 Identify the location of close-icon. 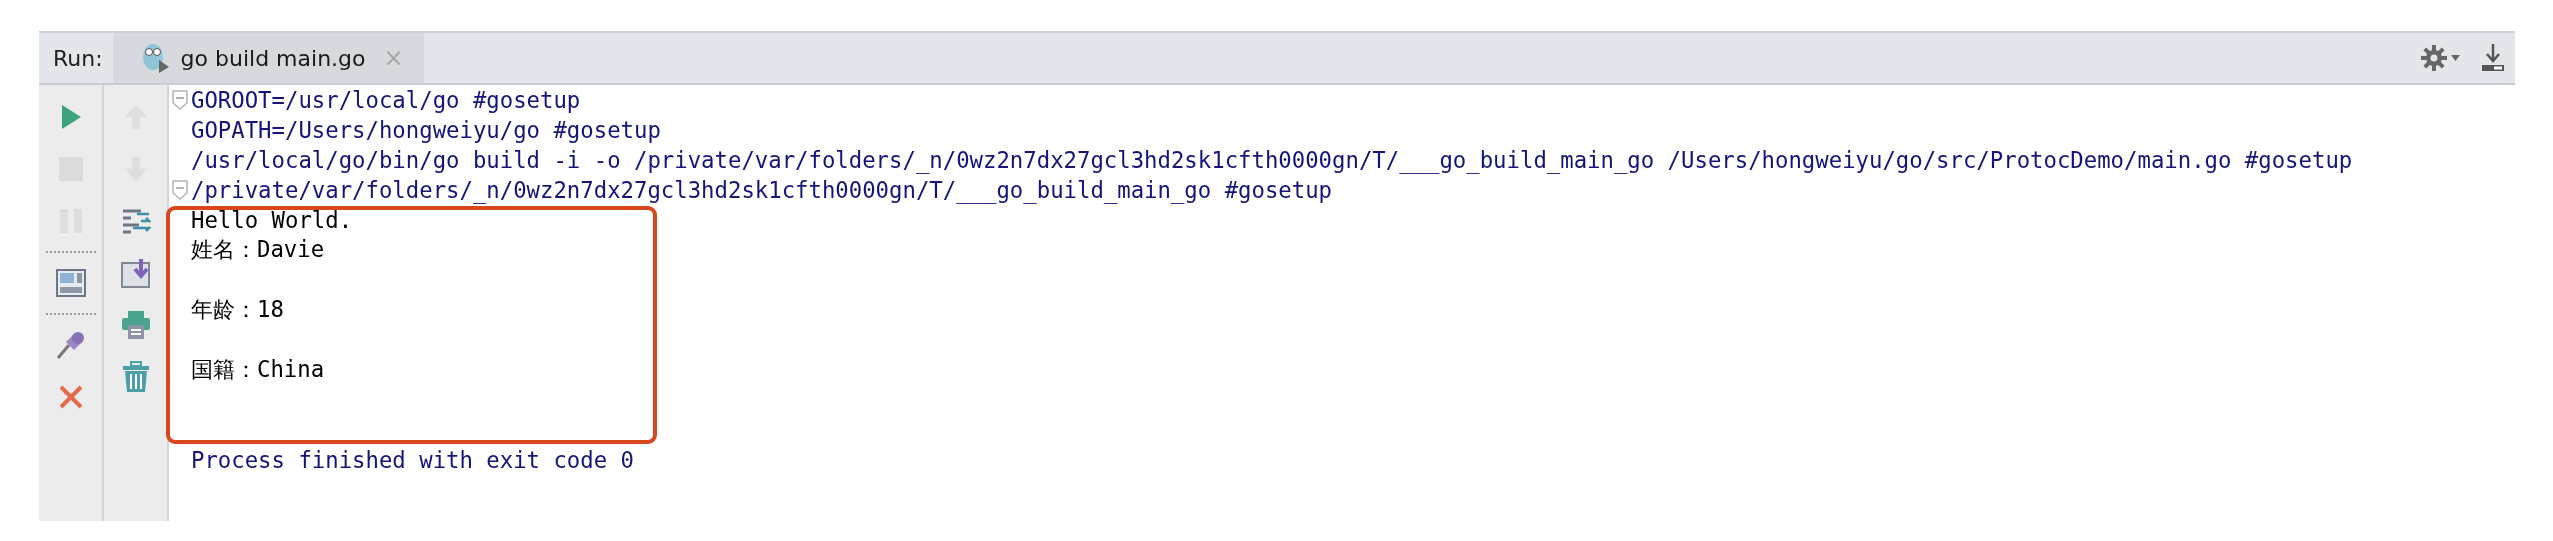
(70, 397).